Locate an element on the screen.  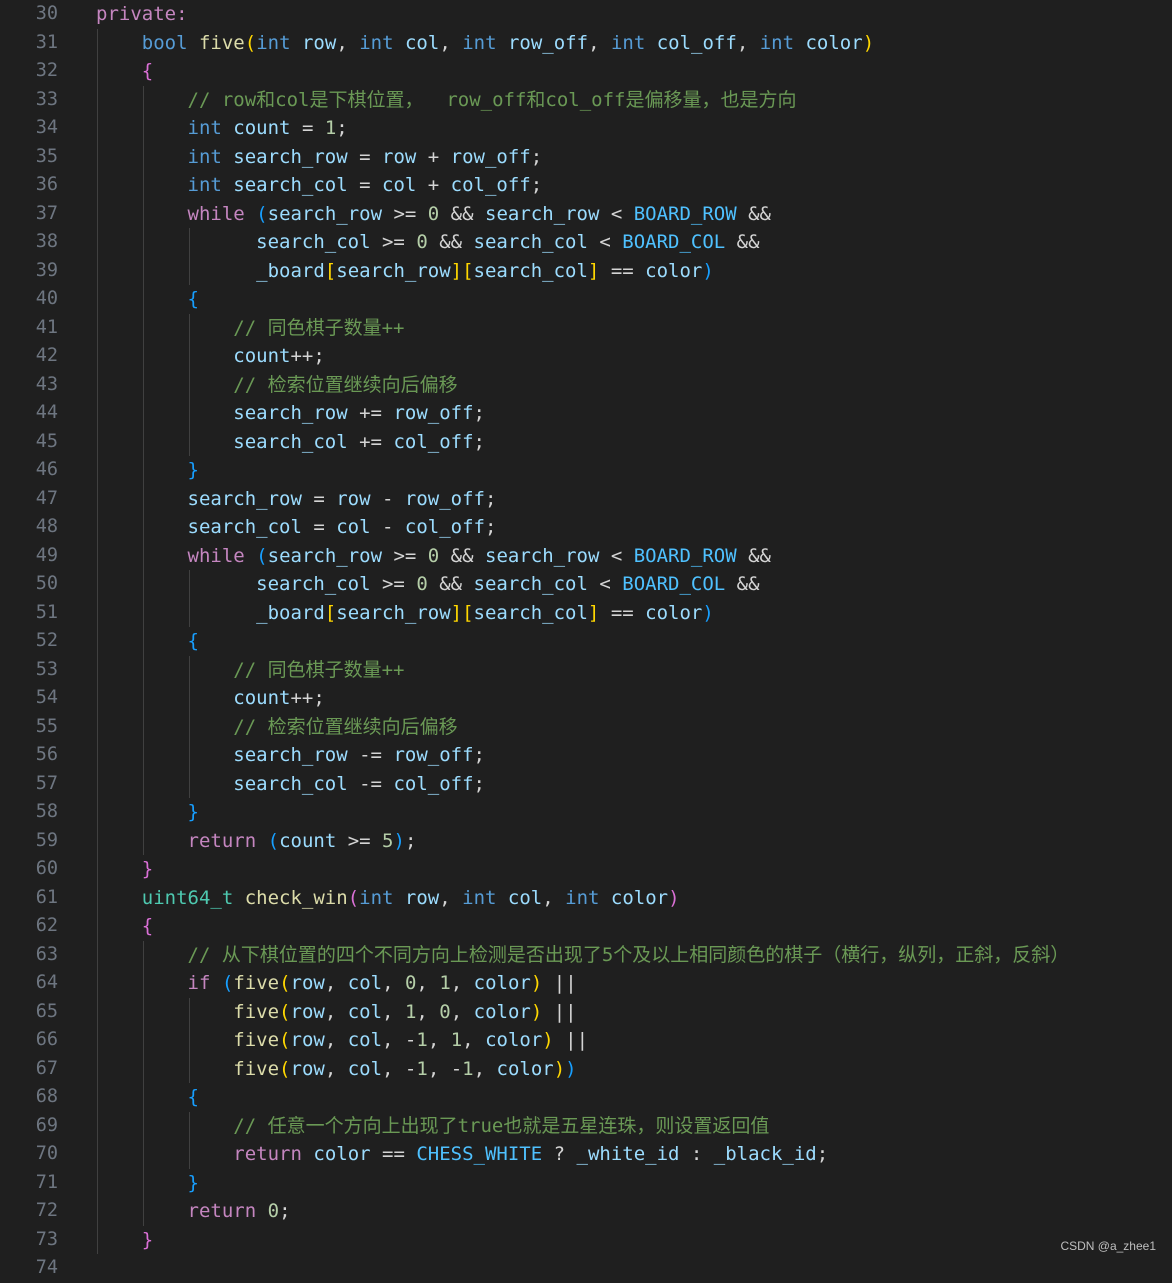
code-line: 55 // 检索位置继续向后偏移 is located at coordinates (586, 726).